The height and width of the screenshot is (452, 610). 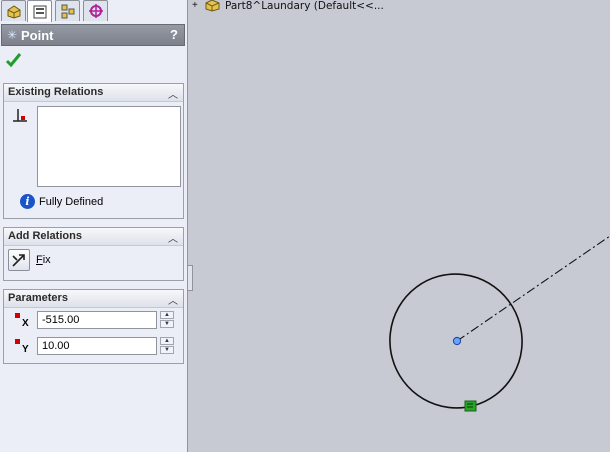 I want to click on status-fully-defined: i Fully Defined, so click(x=61, y=201).